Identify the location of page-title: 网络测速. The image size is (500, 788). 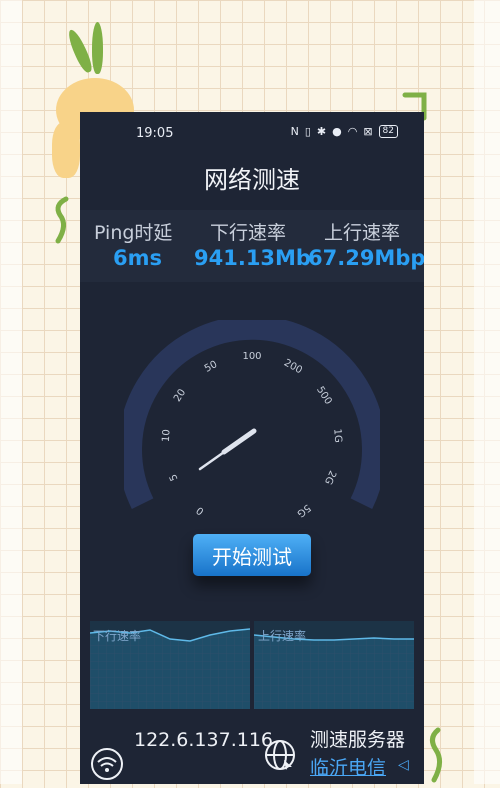
(252, 180).